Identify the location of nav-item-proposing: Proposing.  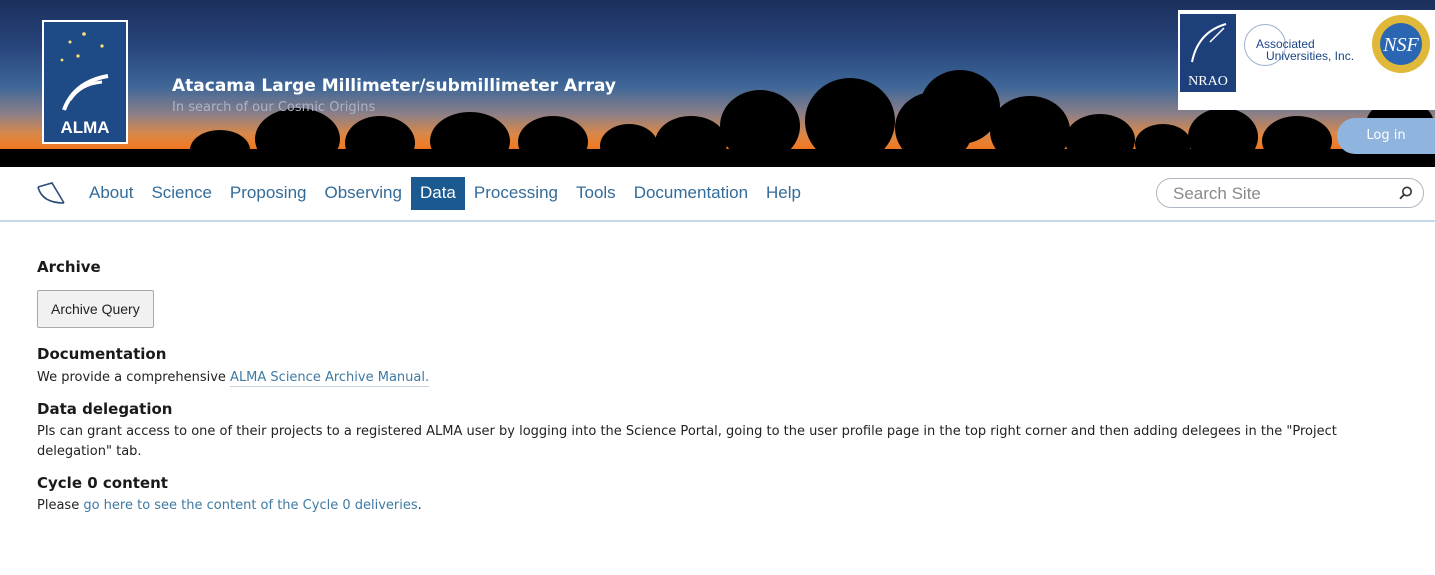
(268, 193).